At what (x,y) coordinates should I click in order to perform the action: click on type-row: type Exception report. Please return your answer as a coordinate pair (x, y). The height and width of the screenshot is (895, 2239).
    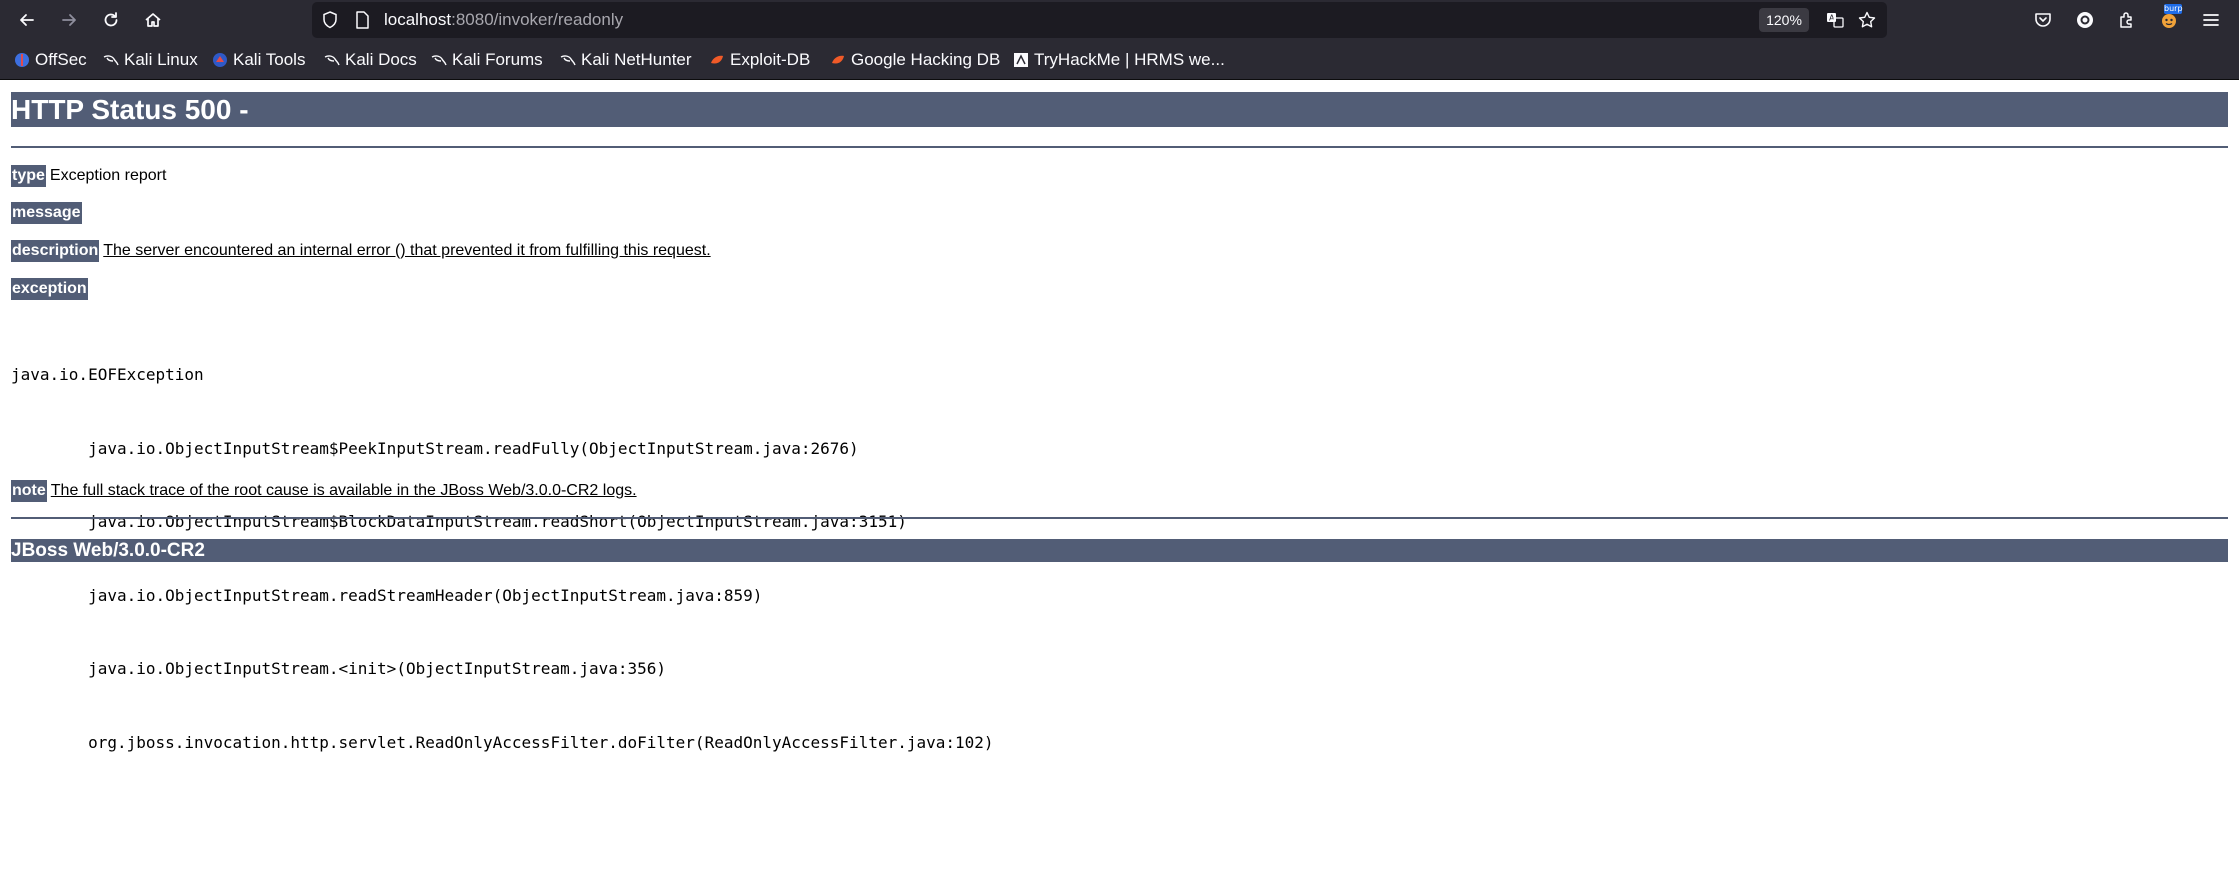
    Looking at the image, I should click on (88, 176).